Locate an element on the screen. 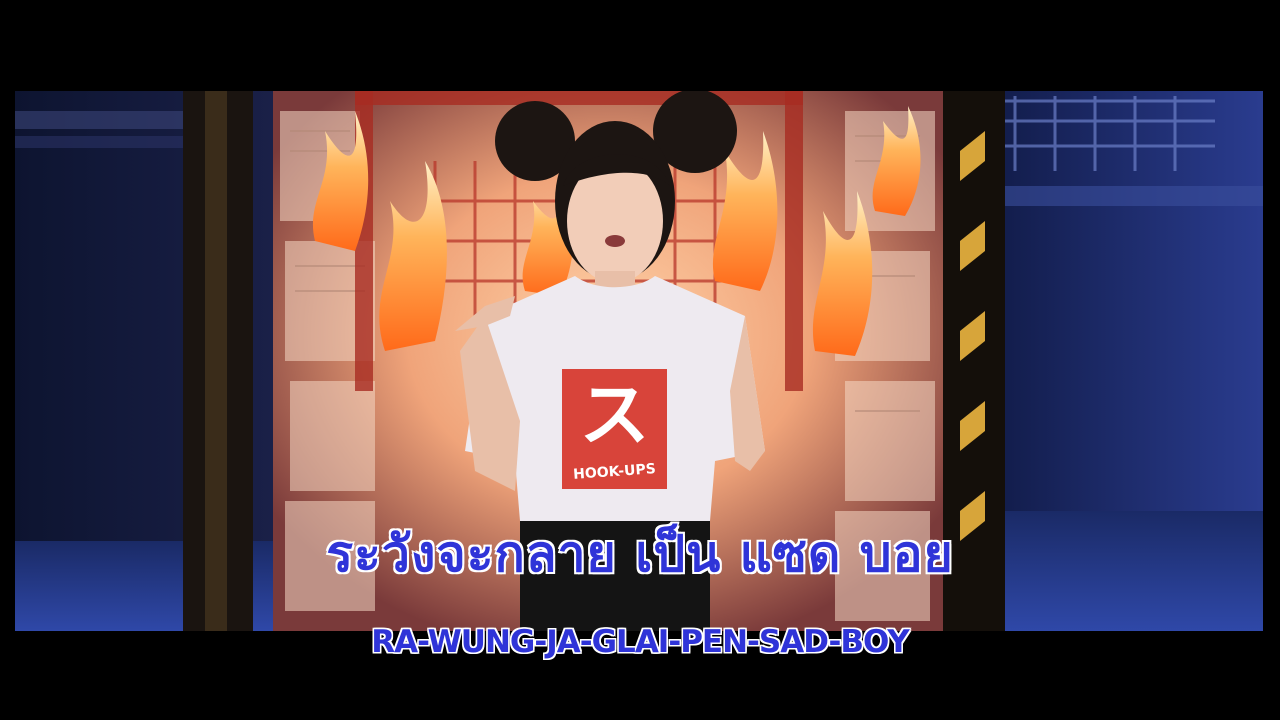  karaoke-lyric-thai: ระวังจะกลาย เป็น แซด บอย is located at coordinates (639, 554).